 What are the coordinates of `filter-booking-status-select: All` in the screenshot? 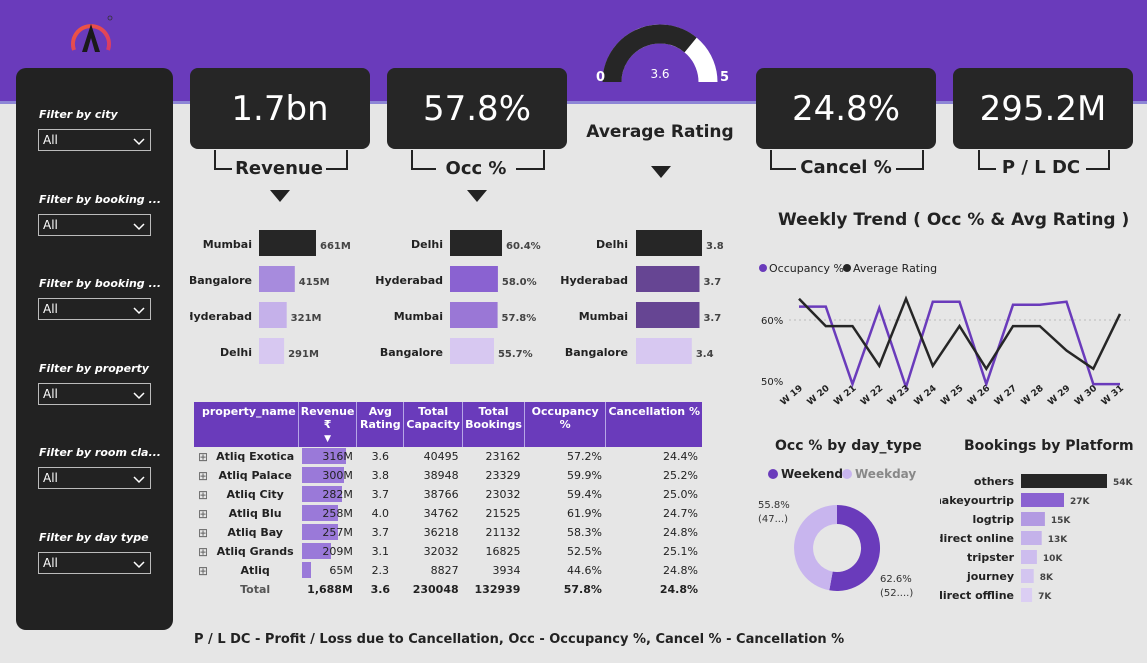 It's located at (94, 309).